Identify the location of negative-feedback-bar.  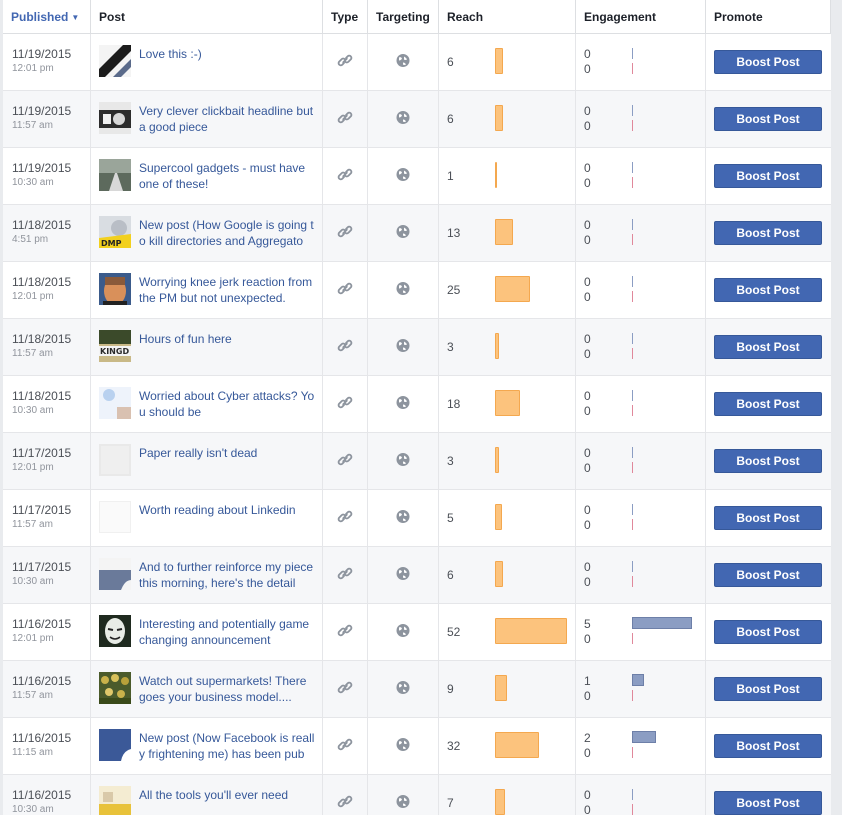
(632, 353).